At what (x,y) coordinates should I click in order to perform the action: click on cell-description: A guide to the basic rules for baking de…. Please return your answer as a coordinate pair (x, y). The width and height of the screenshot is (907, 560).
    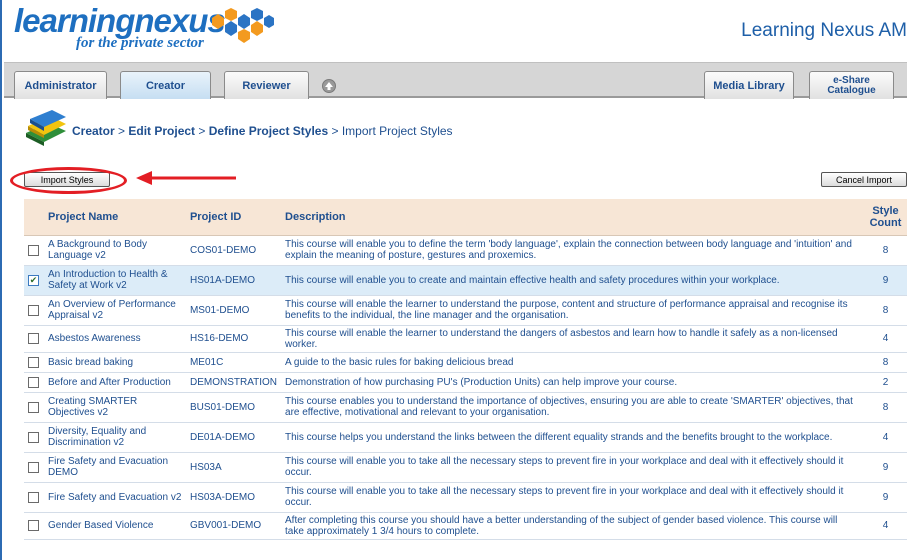
    Looking at the image, I should click on (571, 362).